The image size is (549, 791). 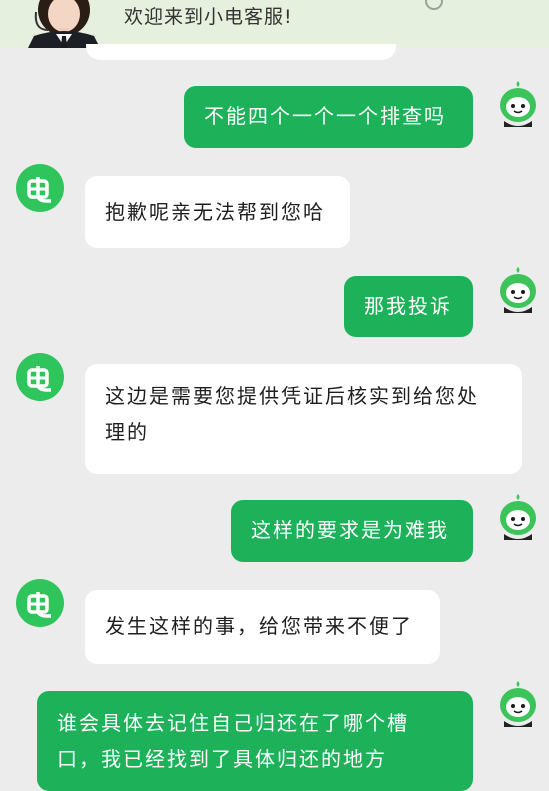 I want to click on customer-service-agent-avatar, so click(x=64, y=24).